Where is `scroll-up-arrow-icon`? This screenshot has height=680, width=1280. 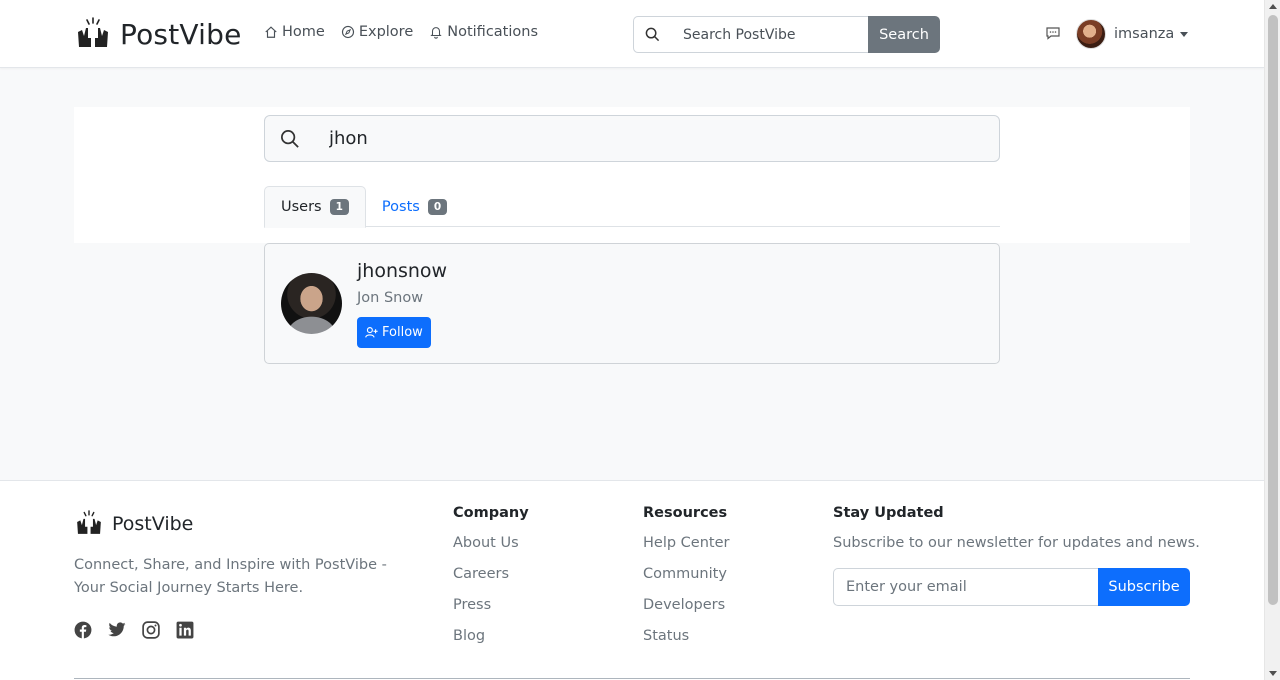 scroll-up-arrow-icon is located at coordinates (1273, 6).